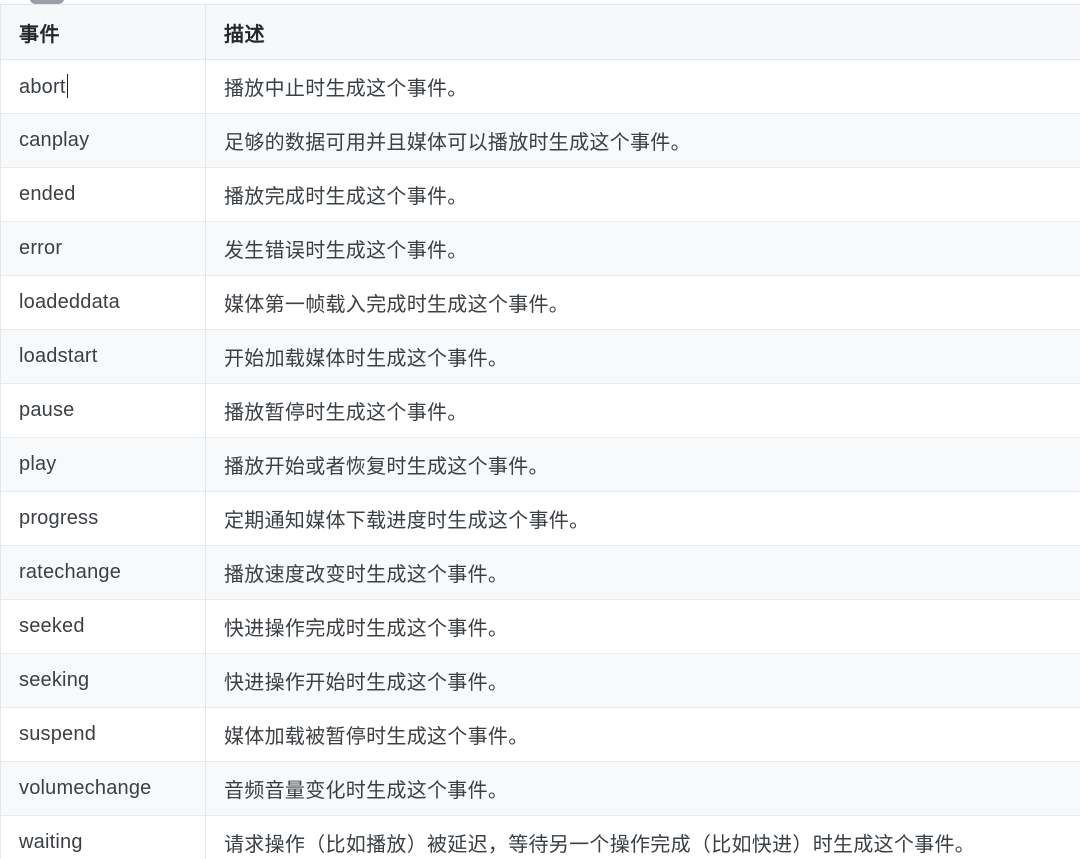 The height and width of the screenshot is (859, 1080). Describe the element at coordinates (103, 734) in the screenshot. I see `cell-event-name: suspend` at that location.